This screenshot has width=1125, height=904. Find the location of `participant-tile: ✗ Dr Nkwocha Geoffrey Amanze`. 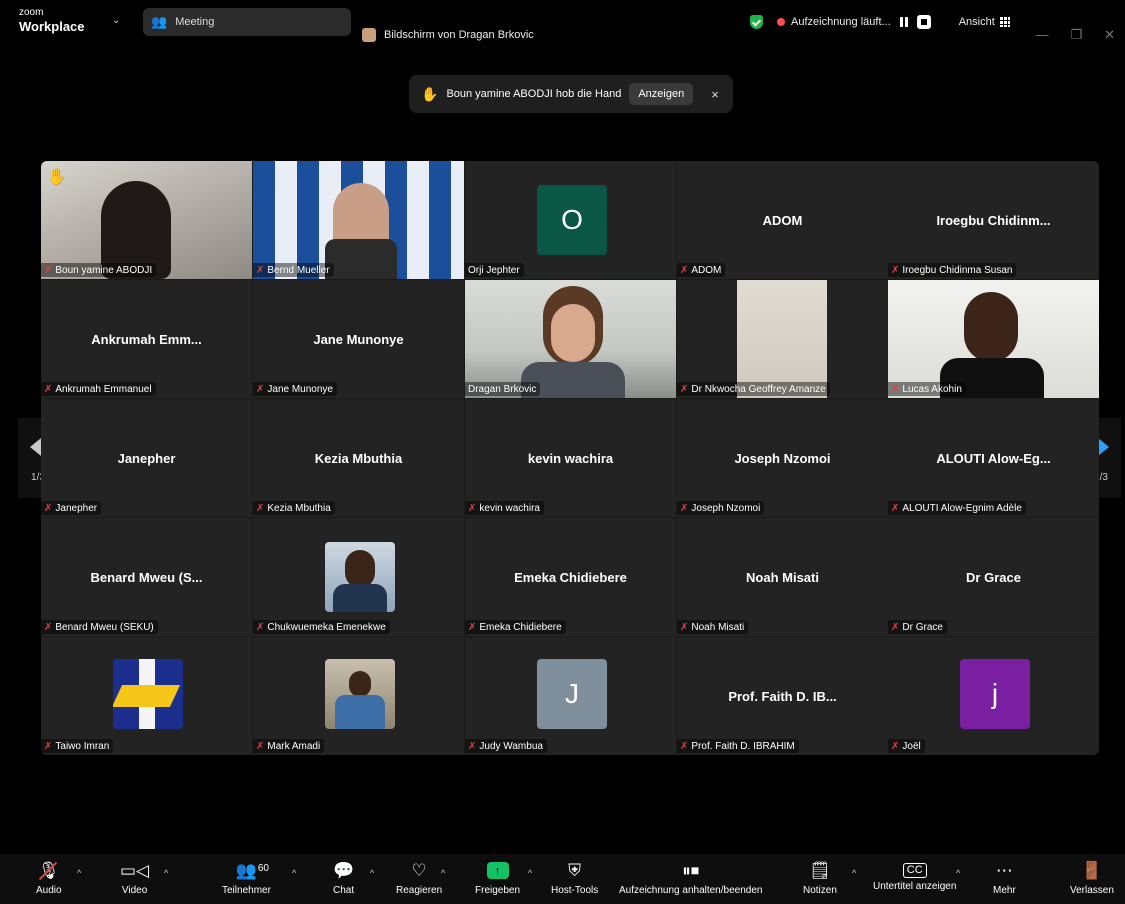

participant-tile: ✗ Dr Nkwocha Geoffrey Amanze is located at coordinates (782, 339).